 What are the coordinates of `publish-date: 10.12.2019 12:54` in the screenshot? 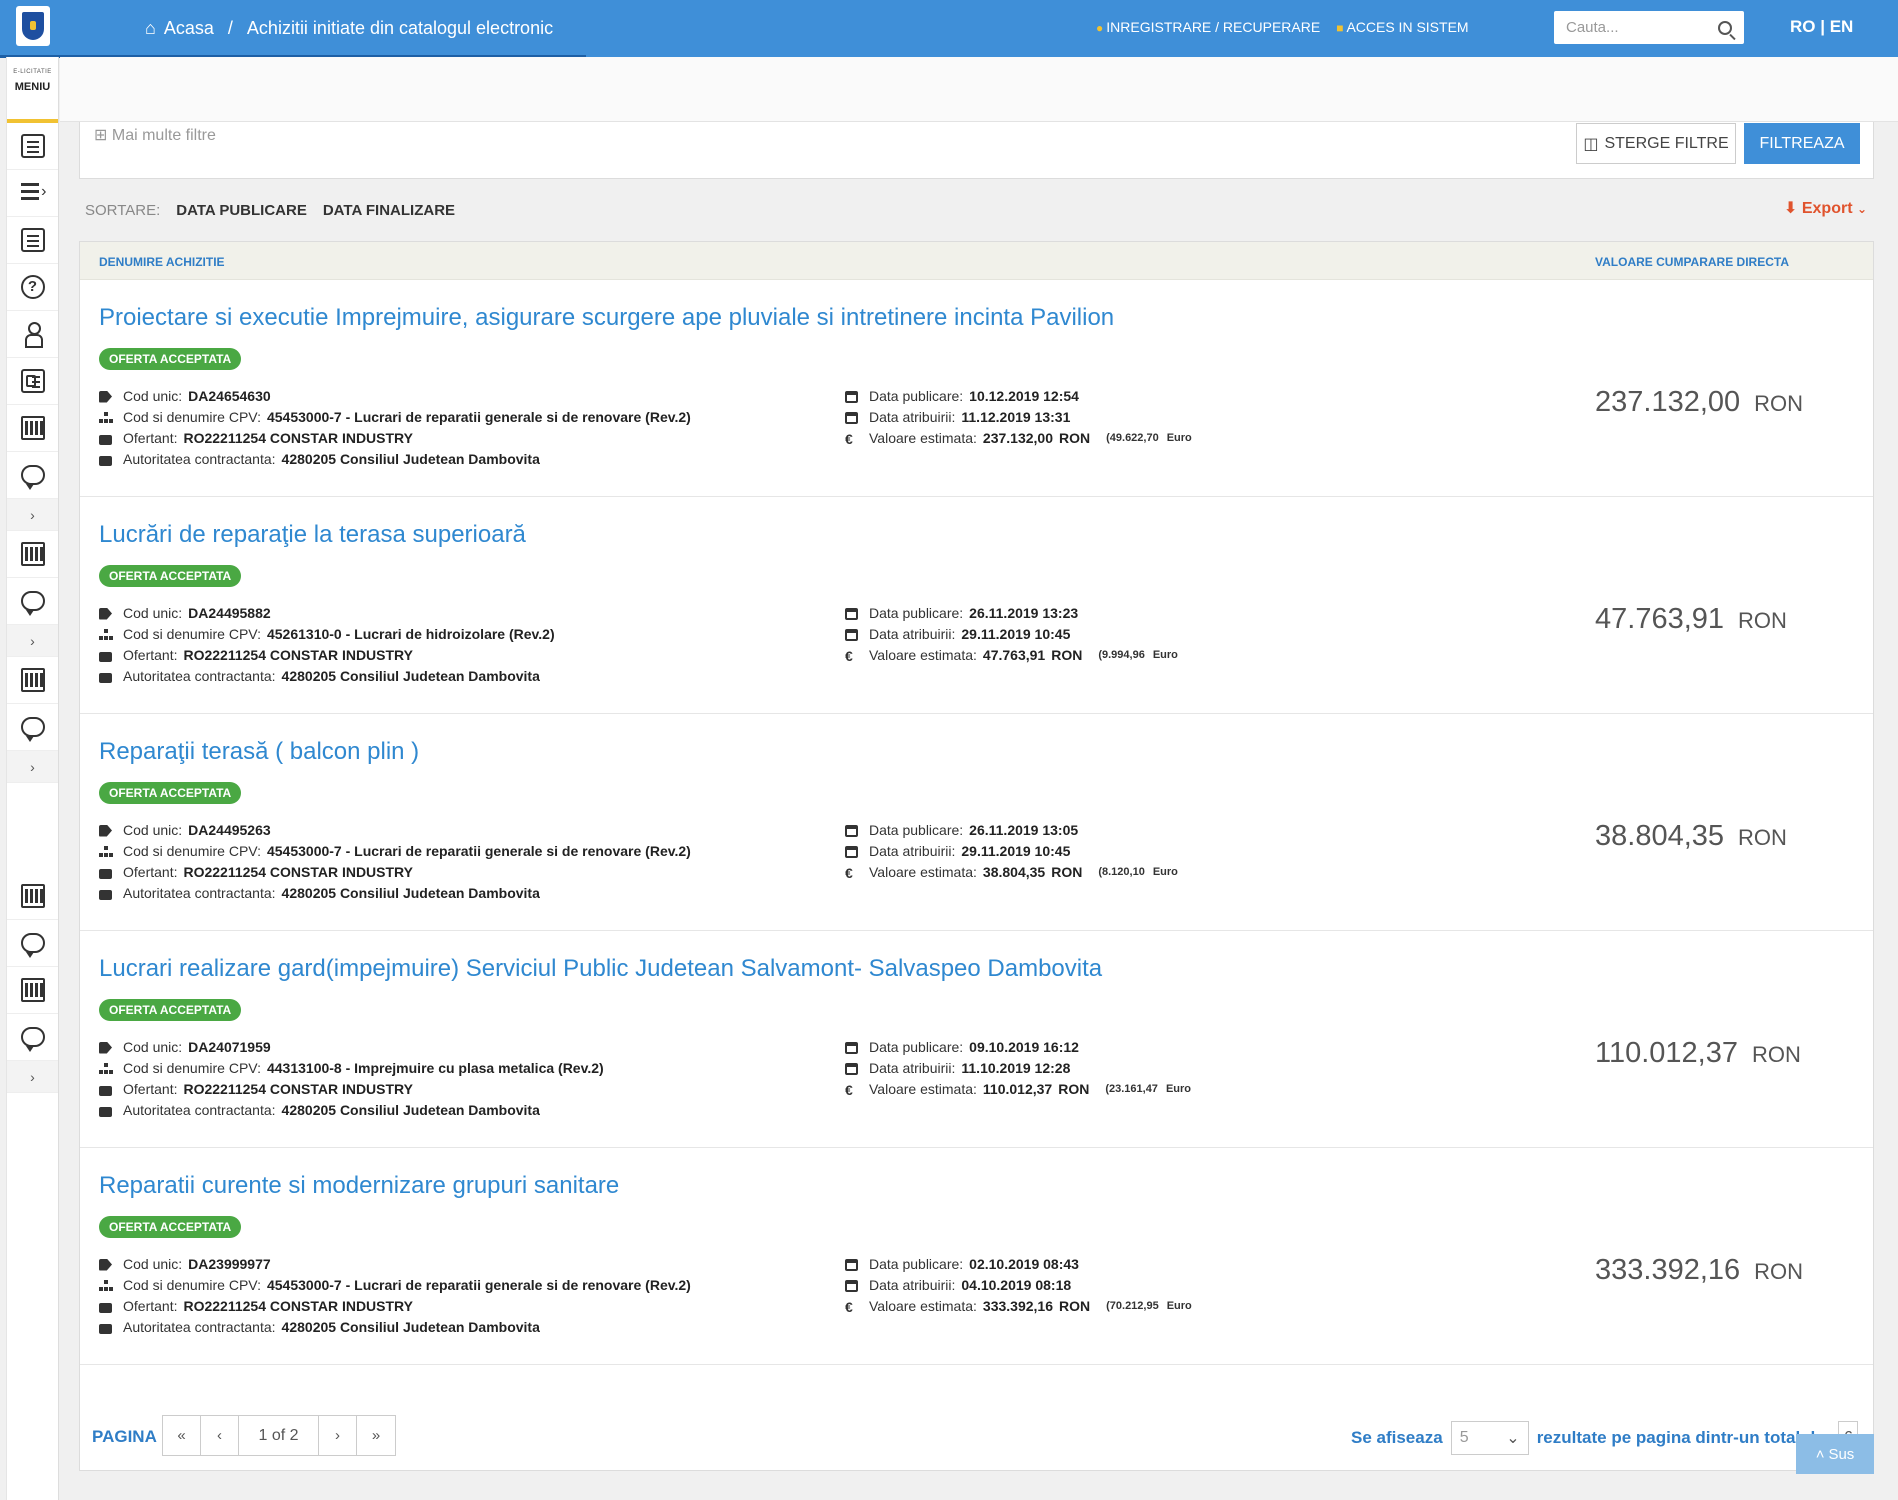 It's located at (1024, 396).